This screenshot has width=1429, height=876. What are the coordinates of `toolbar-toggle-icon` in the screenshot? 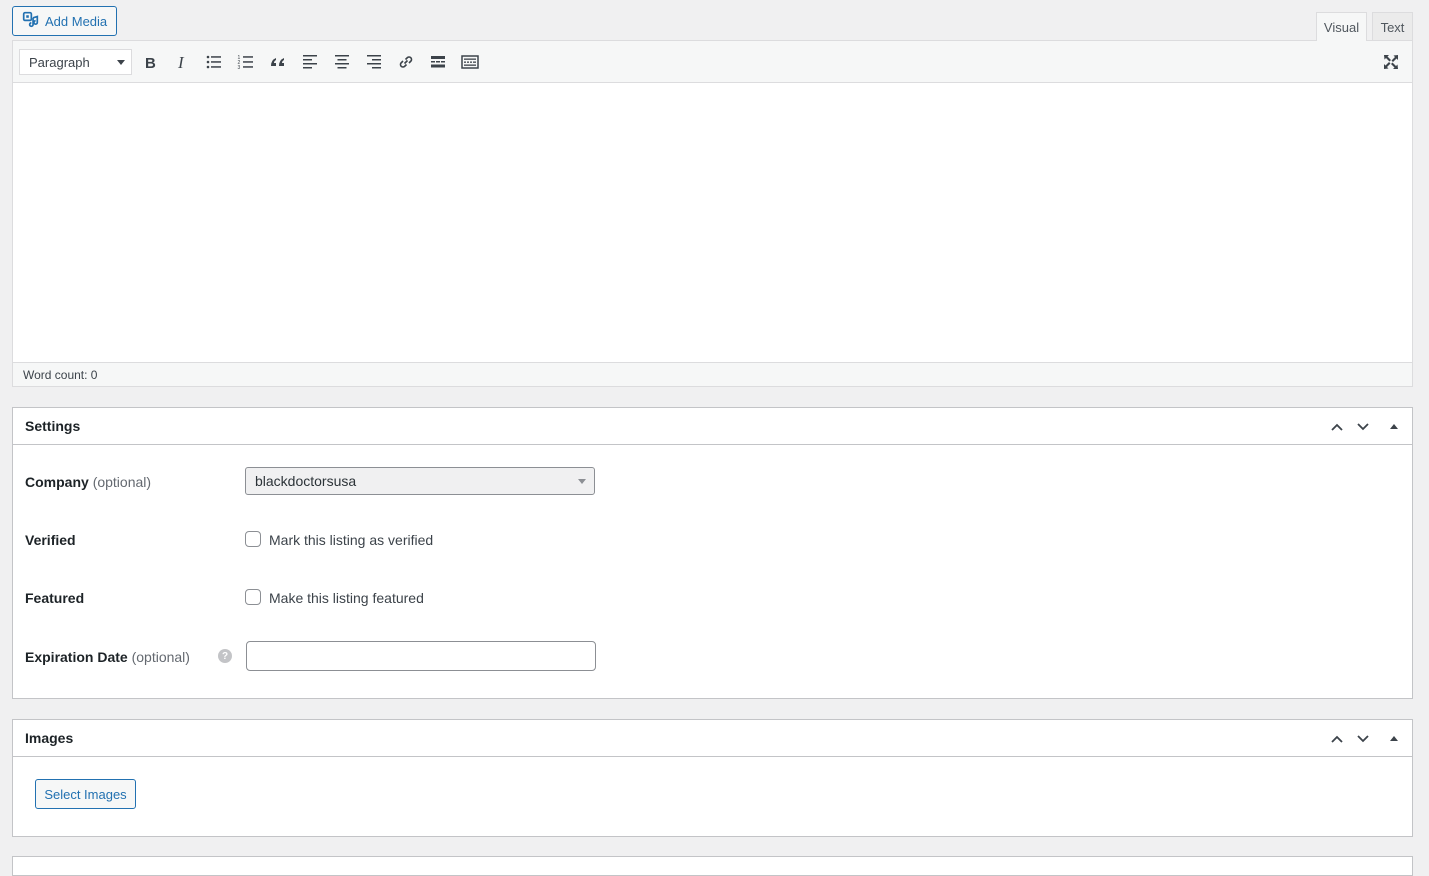 It's located at (470, 62).